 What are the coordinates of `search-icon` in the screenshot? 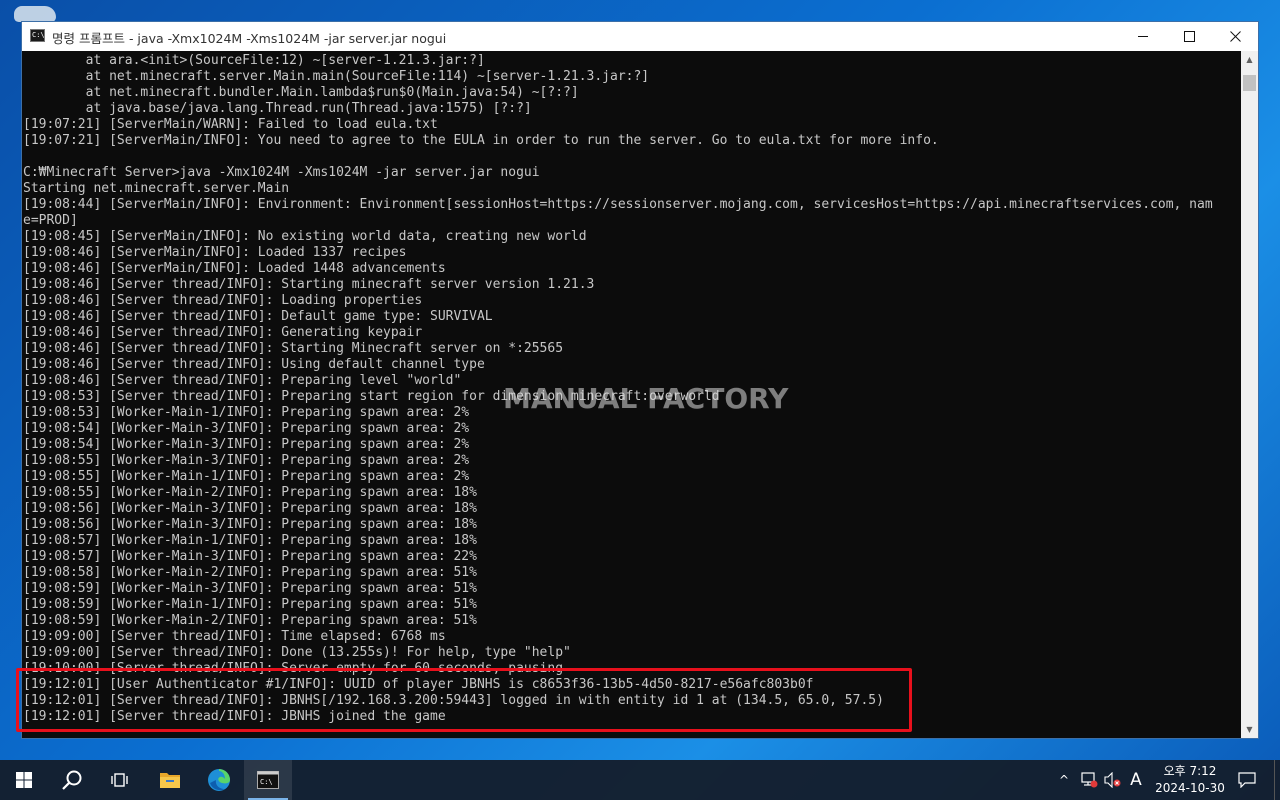 It's located at (72, 780).